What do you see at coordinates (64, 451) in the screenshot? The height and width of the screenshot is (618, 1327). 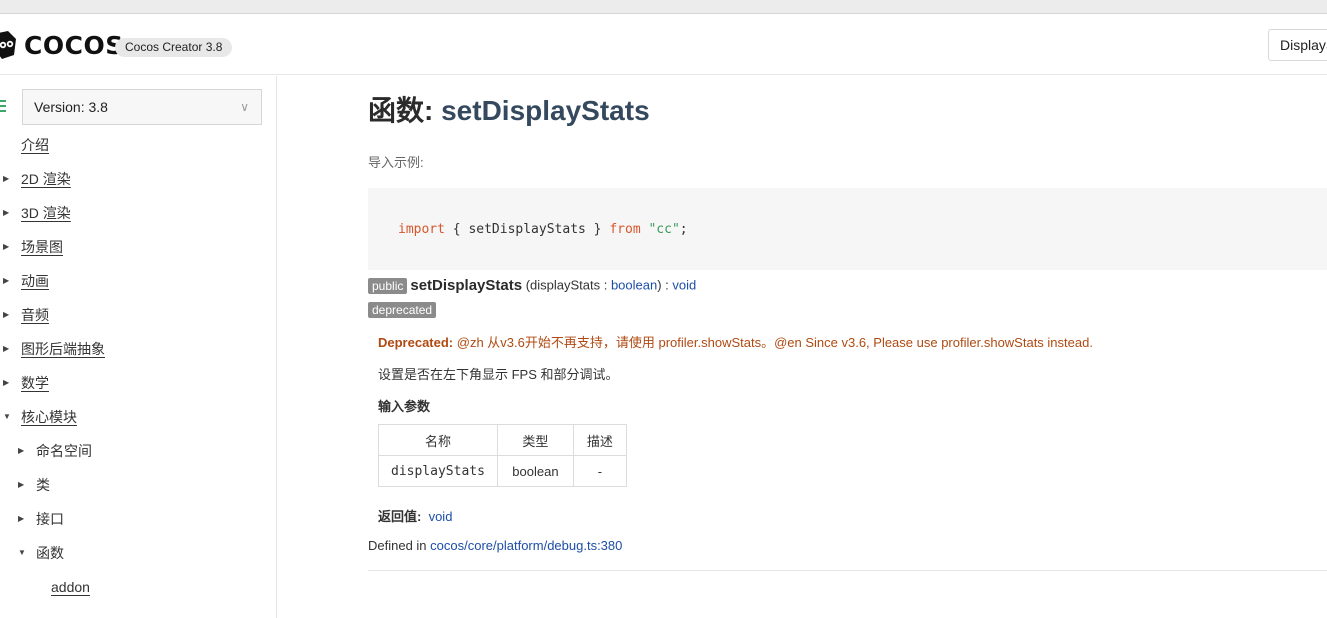 I see `sidebar-item-label: 命名空间` at bounding box center [64, 451].